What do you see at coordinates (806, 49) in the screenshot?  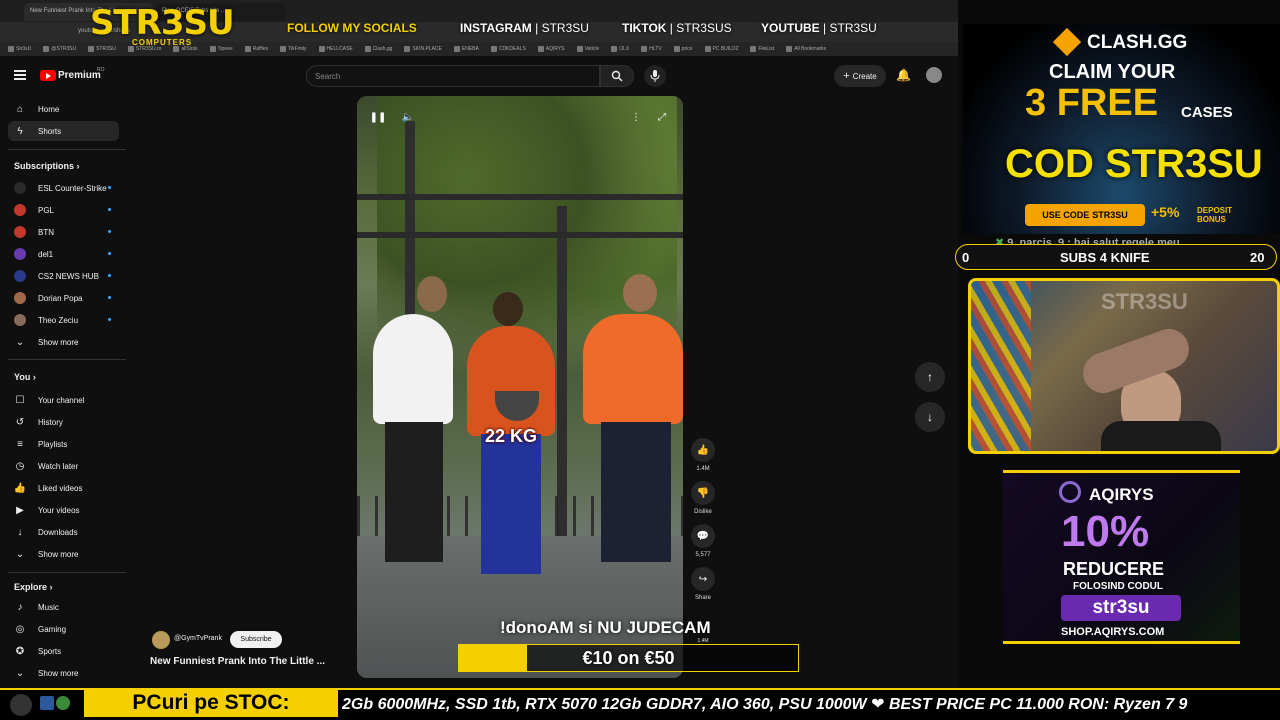 I see `bookmark-item: All Bookmarks` at bounding box center [806, 49].